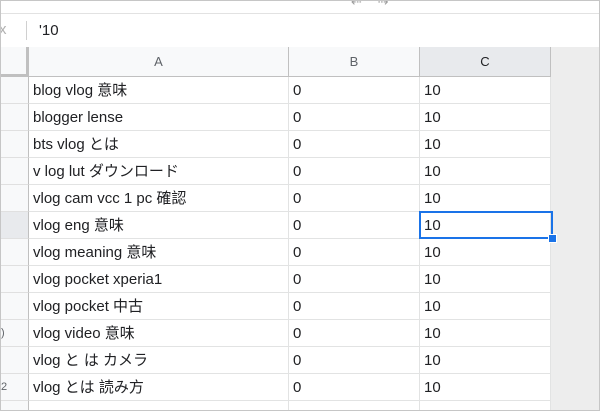 Image resolution: width=600 pixels, height=411 pixels. Describe the element at coordinates (4, 29) in the screenshot. I see `fx-icon: x` at that location.